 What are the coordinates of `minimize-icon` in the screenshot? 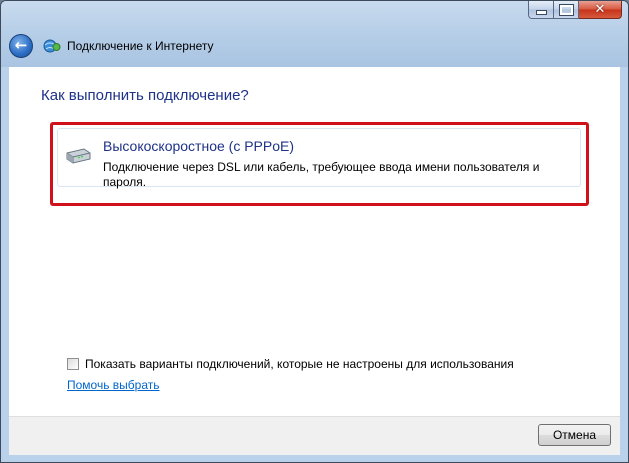 It's located at (541, 12).